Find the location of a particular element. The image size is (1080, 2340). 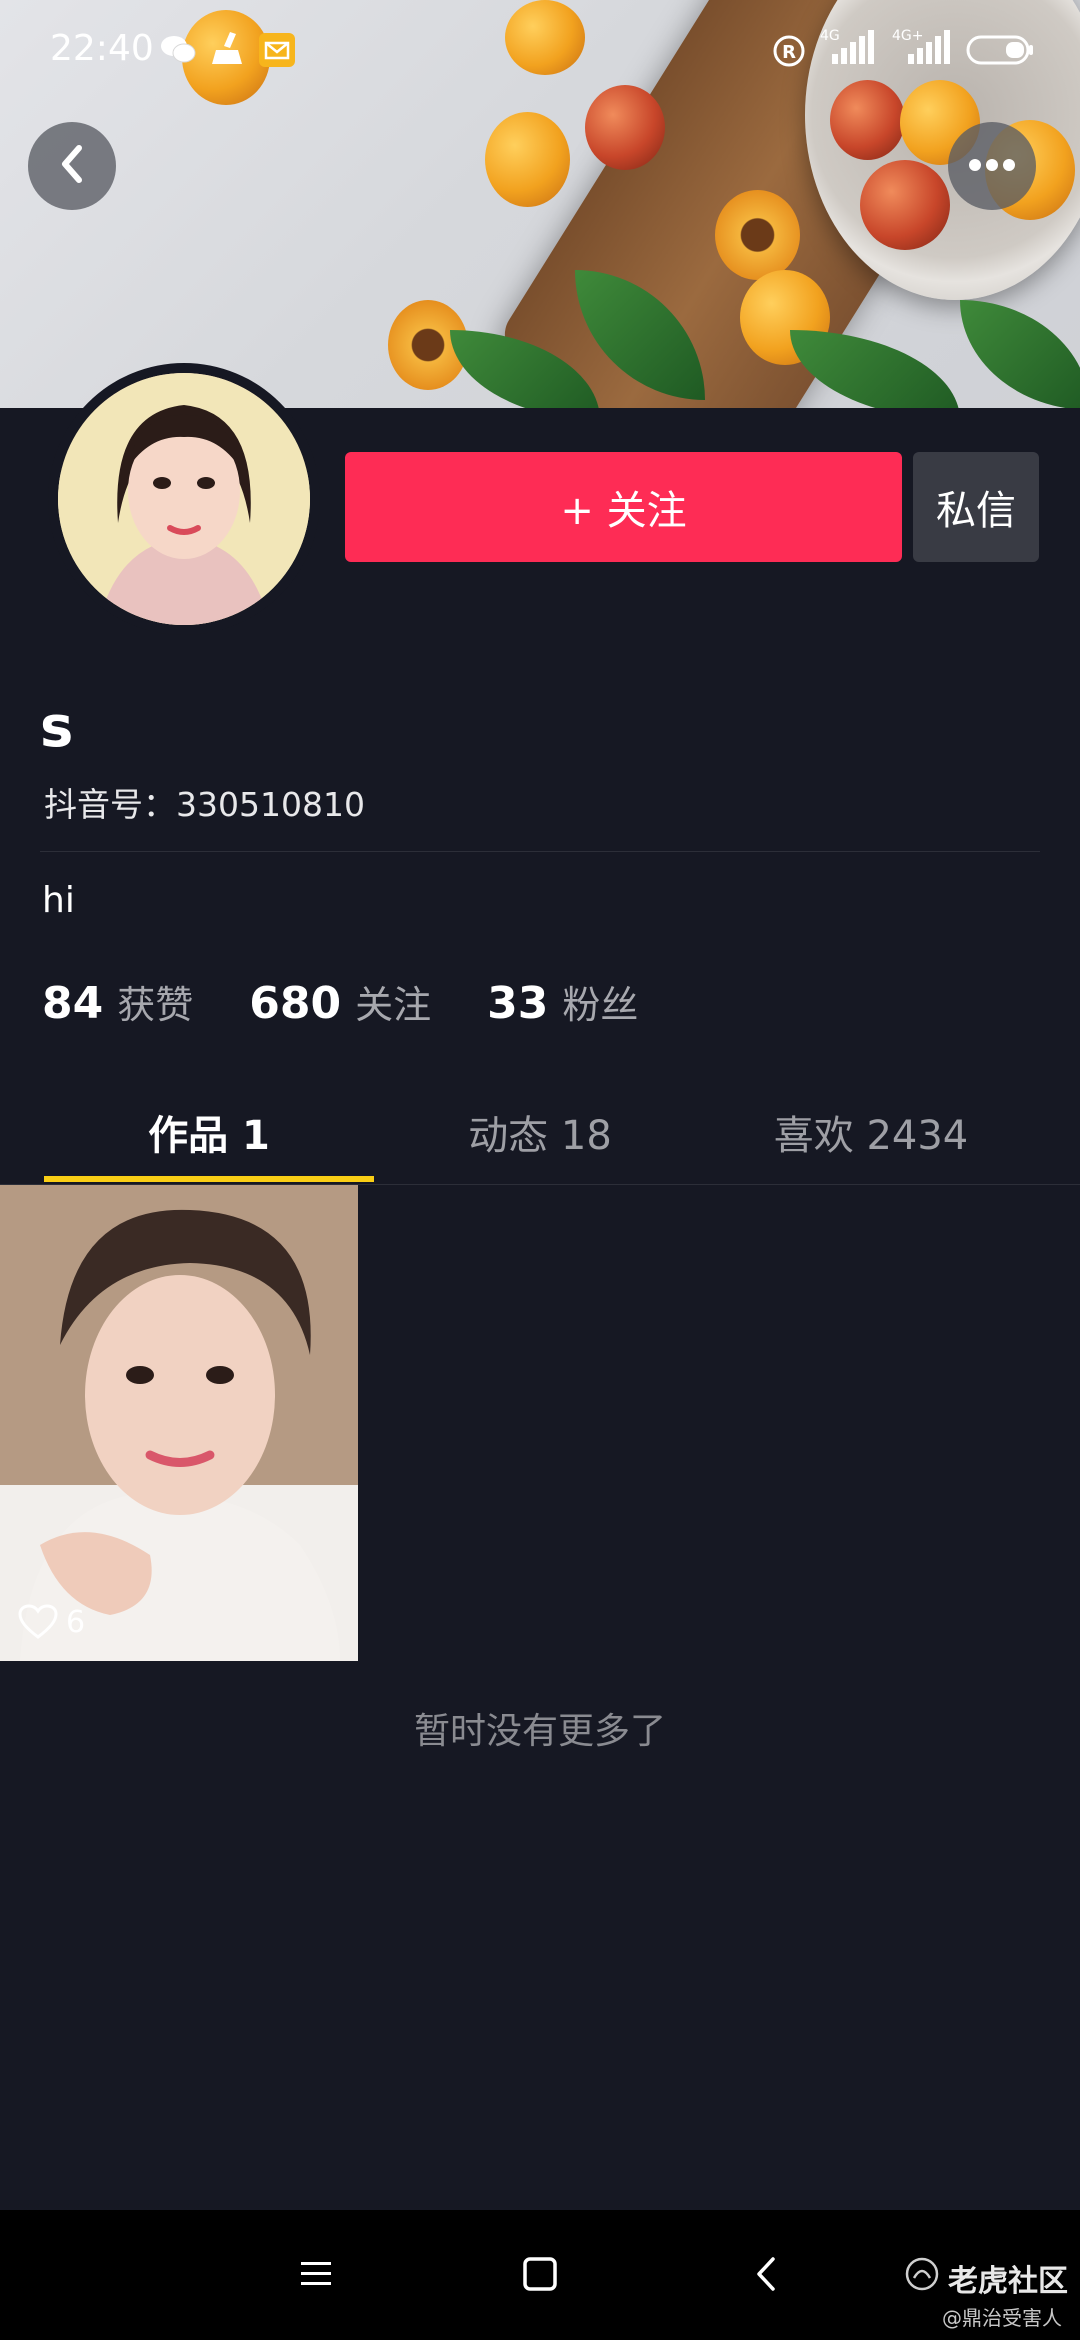

square-icon is located at coordinates (540, 2276).